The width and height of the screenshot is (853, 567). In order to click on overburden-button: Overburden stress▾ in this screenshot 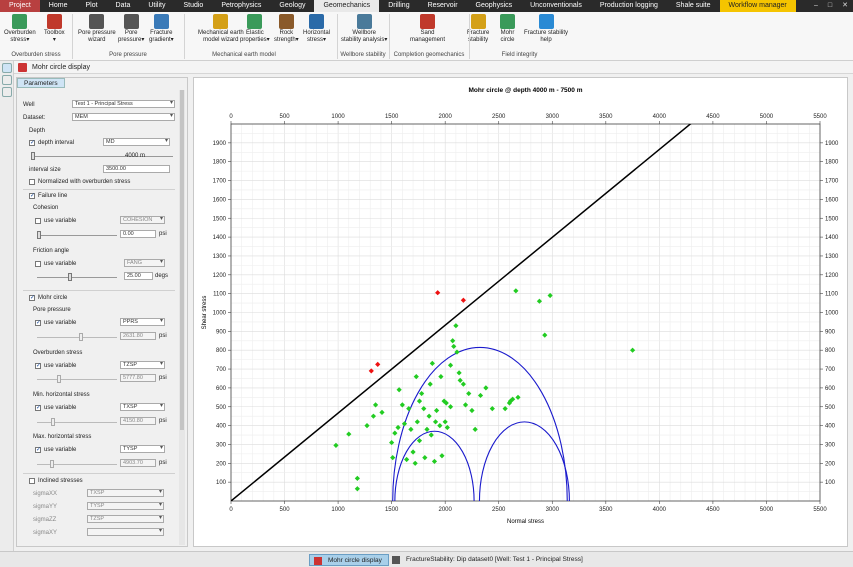, I will do `click(20, 29)`.